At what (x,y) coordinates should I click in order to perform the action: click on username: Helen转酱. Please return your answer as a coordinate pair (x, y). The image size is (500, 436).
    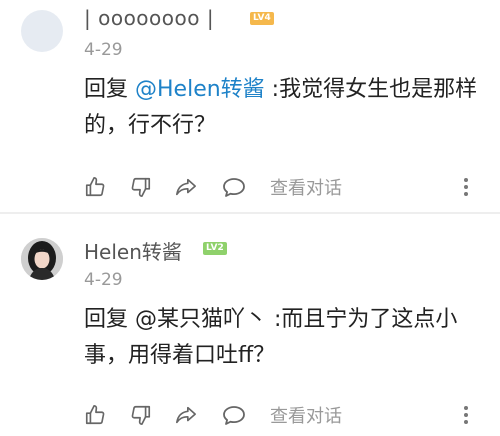
    Looking at the image, I should click on (133, 250).